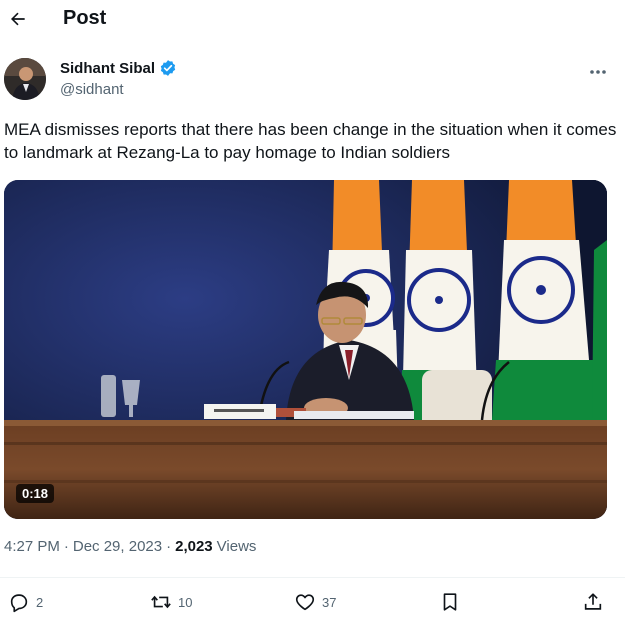  I want to click on name-row: Sidhant Sibal, so click(118, 68).